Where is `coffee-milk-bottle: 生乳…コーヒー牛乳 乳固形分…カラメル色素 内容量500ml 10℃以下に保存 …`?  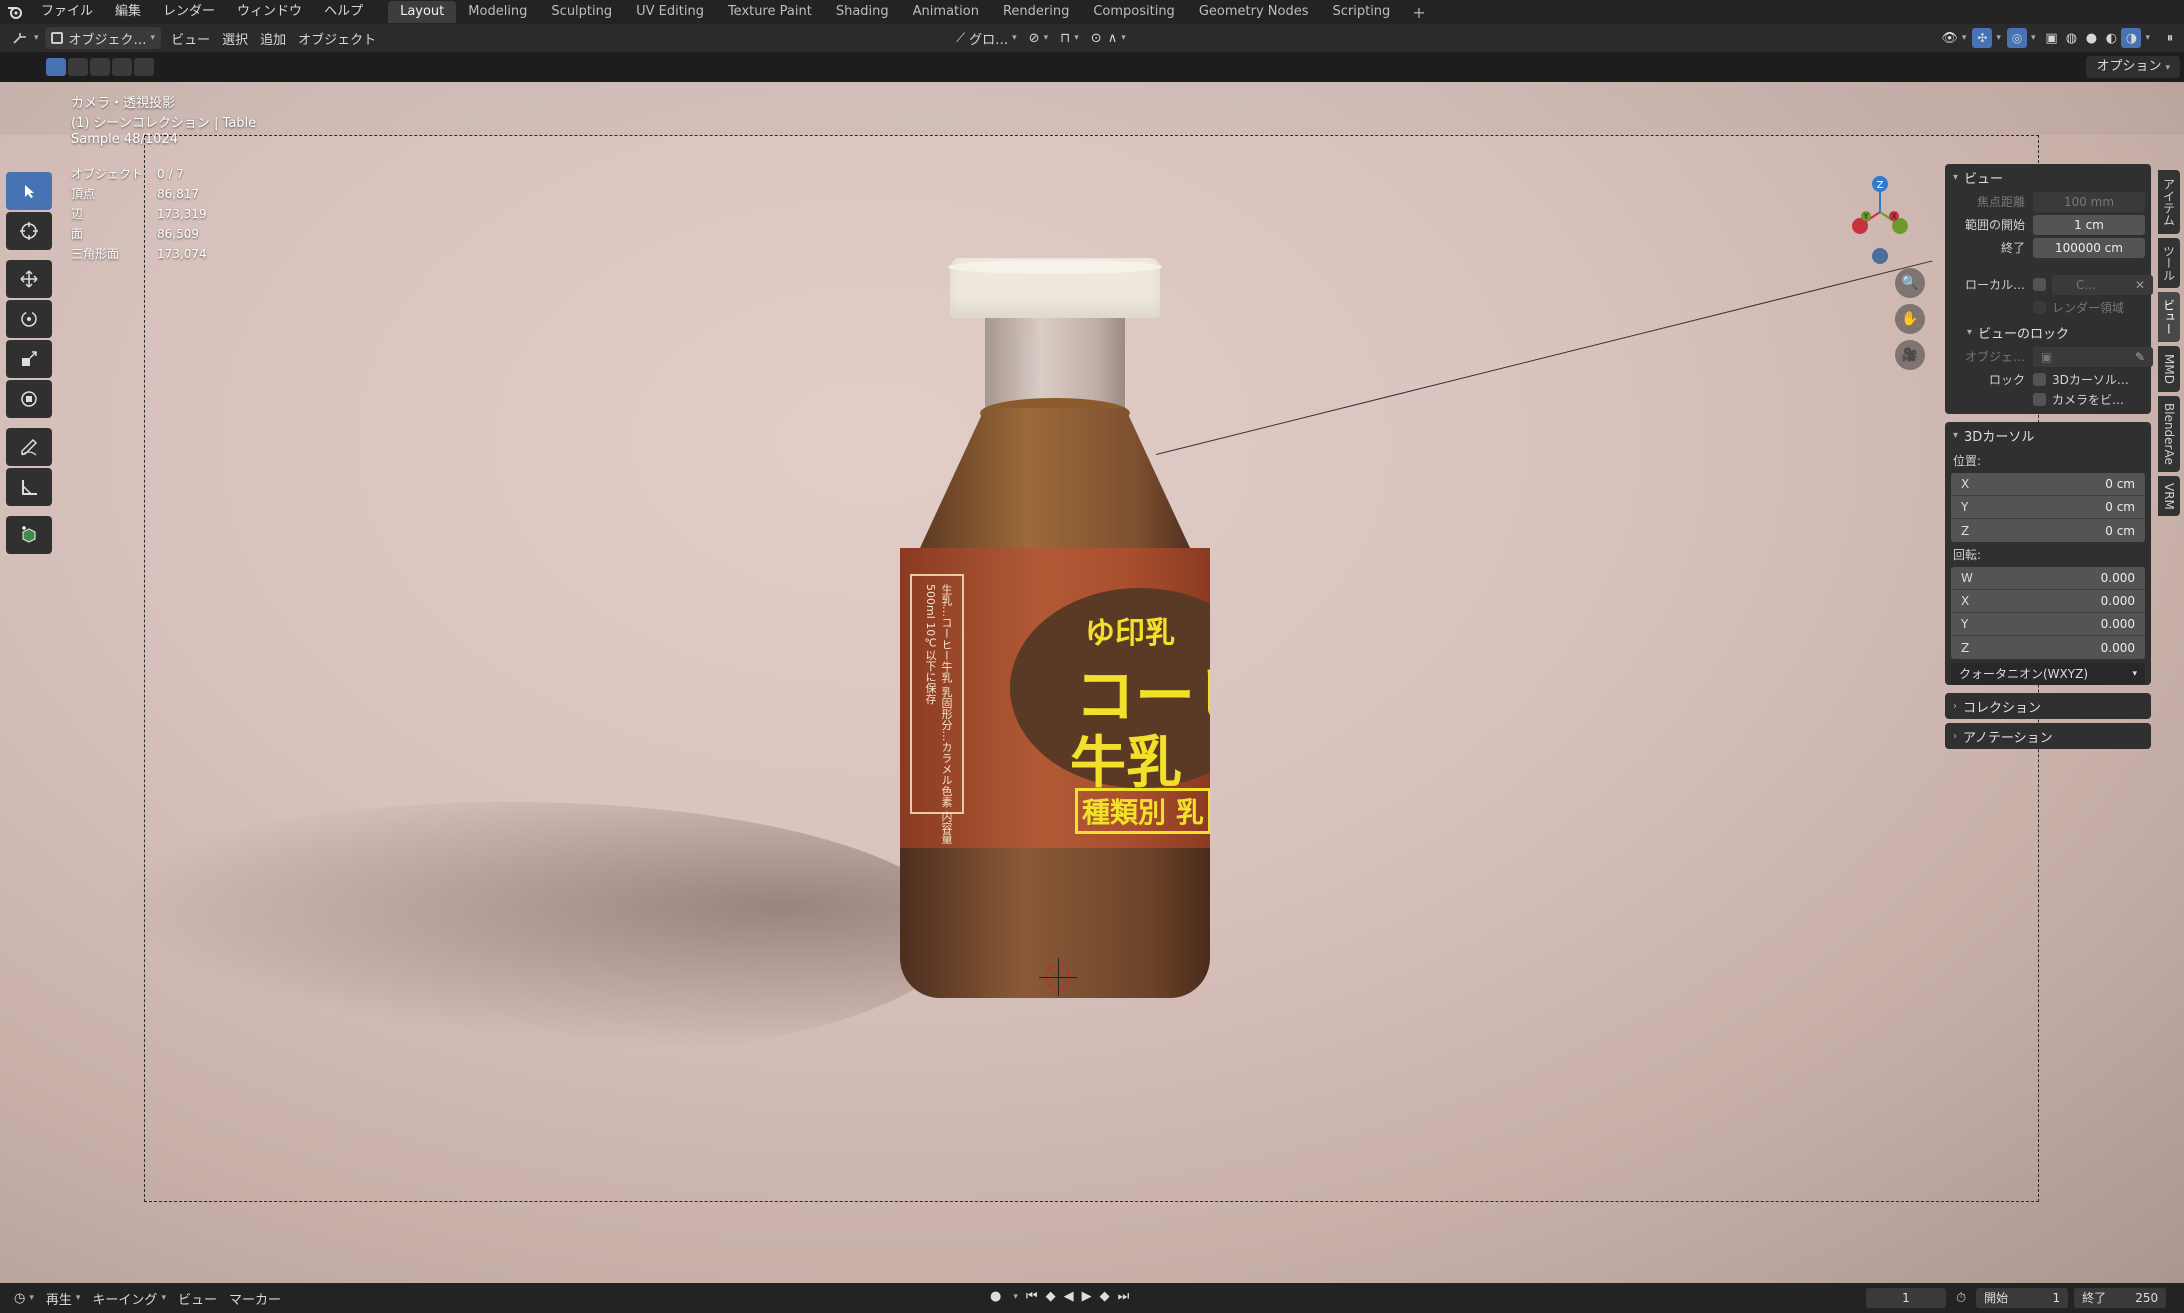 coffee-milk-bottle: 生乳…コーヒー牛乳 乳固形分…カラメル色素 内容量500ml 10℃以下に保存 … is located at coordinates (1060, 638).